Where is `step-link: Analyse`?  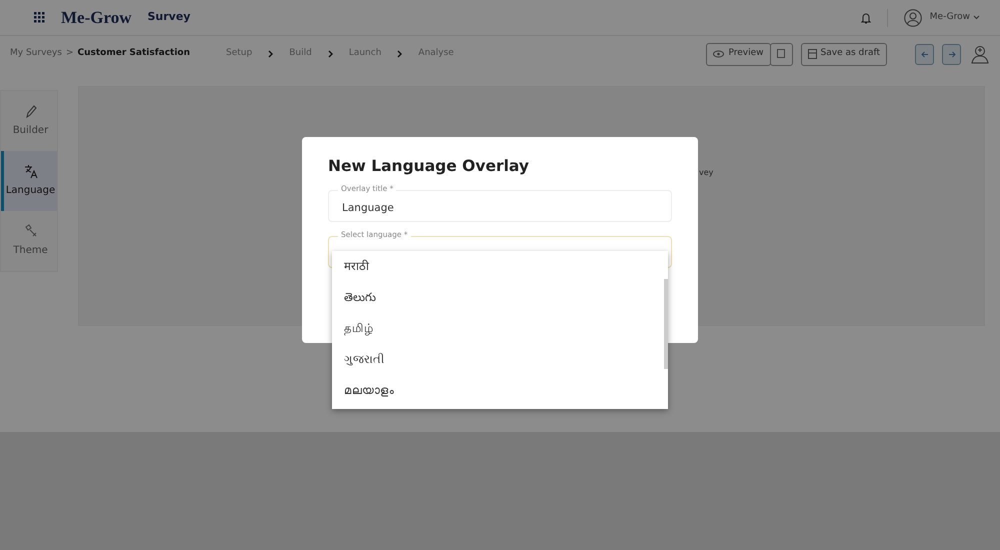
step-link: Analyse is located at coordinates (436, 54).